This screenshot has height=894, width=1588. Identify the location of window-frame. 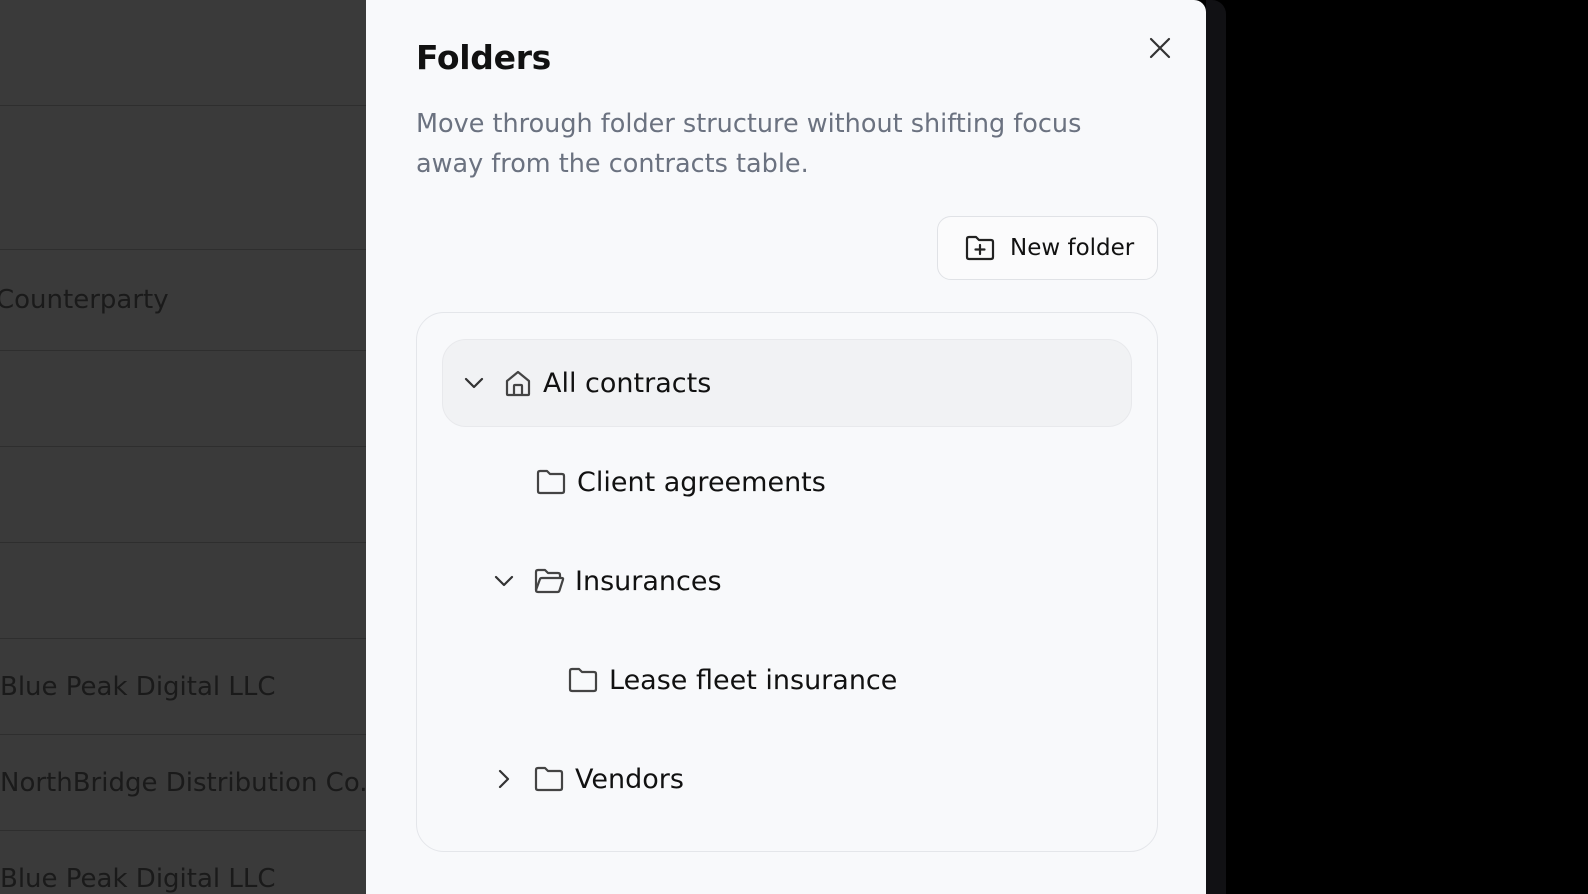
(1216, 447).